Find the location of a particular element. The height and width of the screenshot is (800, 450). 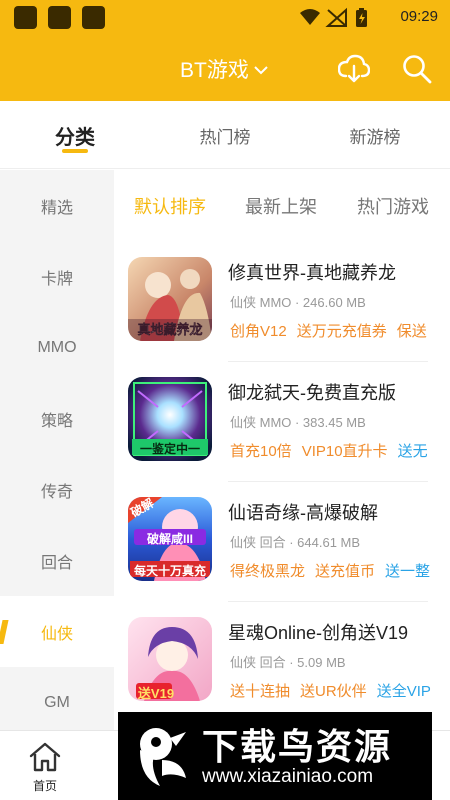

game-tags: 创角V12 送万元充值券 保送 is located at coordinates (340, 330).